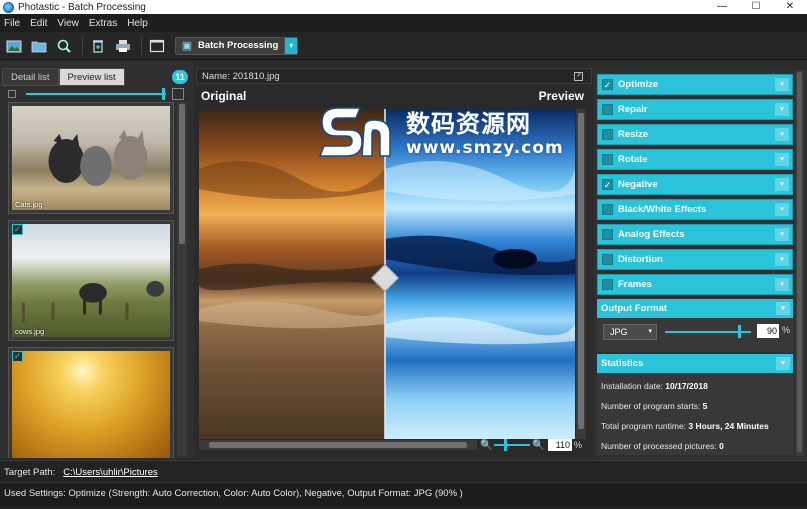 The height and width of the screenshot is (509, 807). What do you see at coordinates (403, 7) in the screenshot?
I see `title-bar: Photastic - Batch Processing — ☐ ✕` at bounding box center [403, 7].